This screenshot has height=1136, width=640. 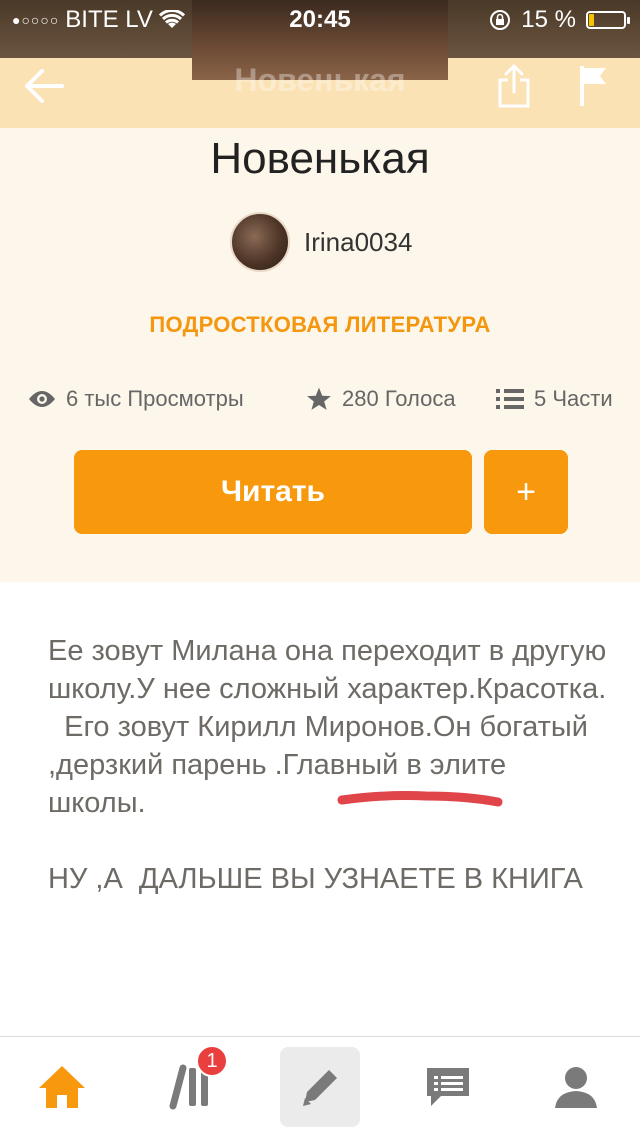 What do you see at coordinates (573, 398) in the screenshot?
I see `parts-count: 5 Части` at bounding box center [573, 398].